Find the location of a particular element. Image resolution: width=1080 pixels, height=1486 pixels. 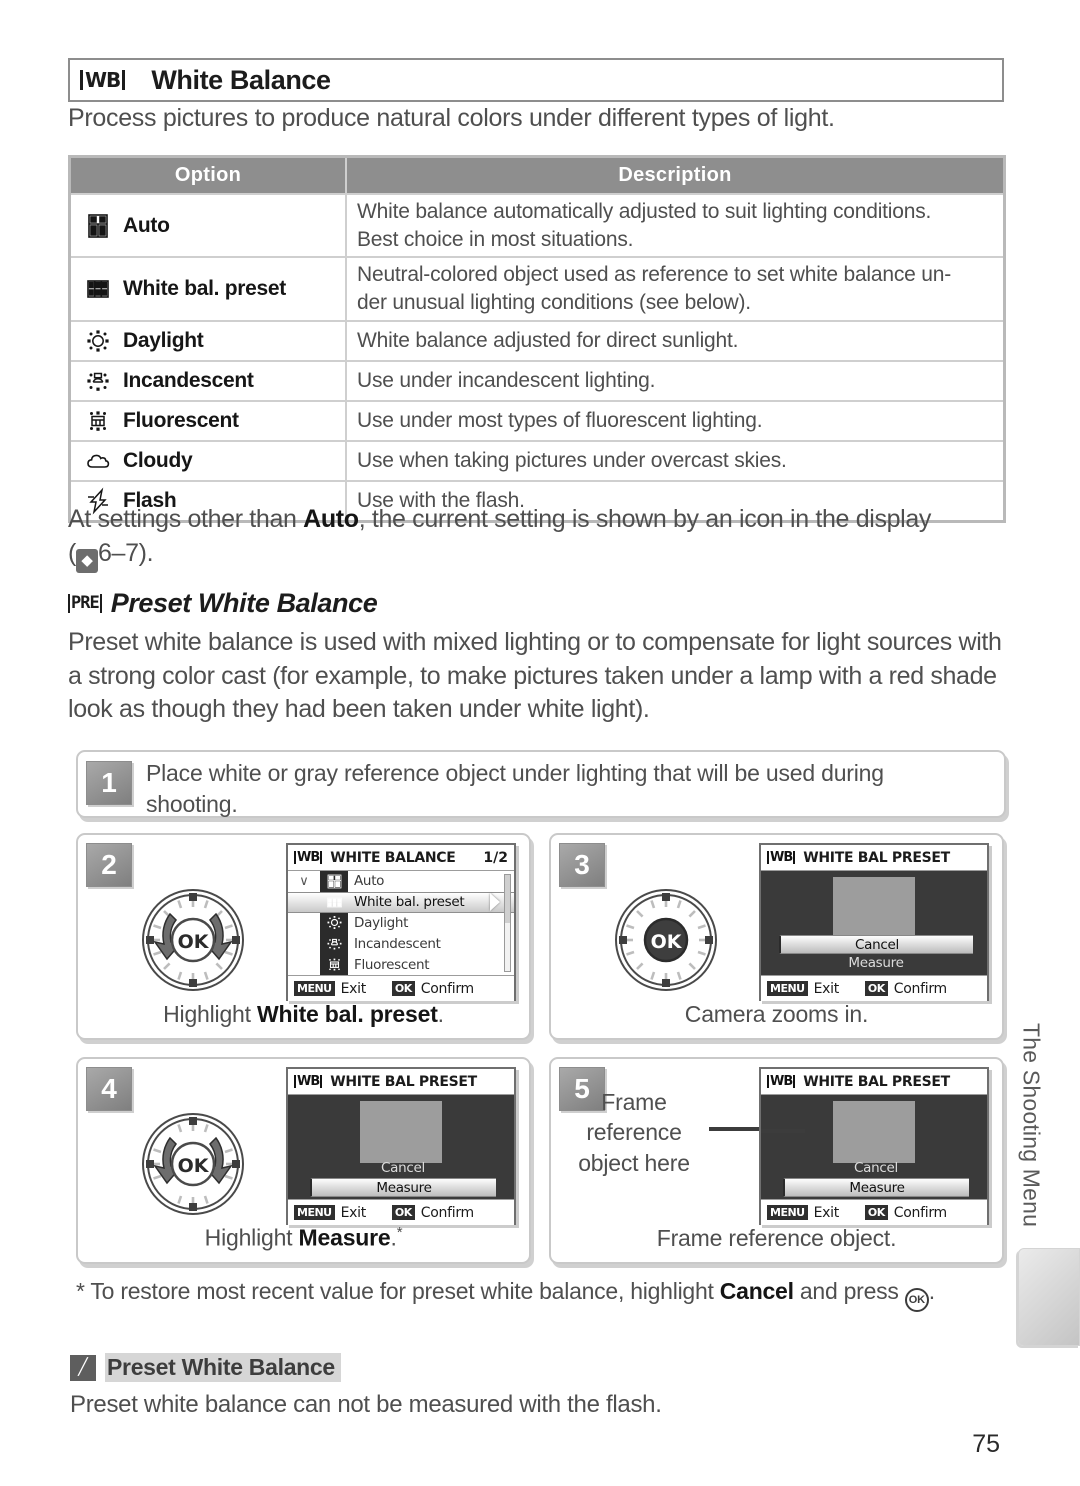

footnote-bold: Cancel is located at coordinates (756, 1291).